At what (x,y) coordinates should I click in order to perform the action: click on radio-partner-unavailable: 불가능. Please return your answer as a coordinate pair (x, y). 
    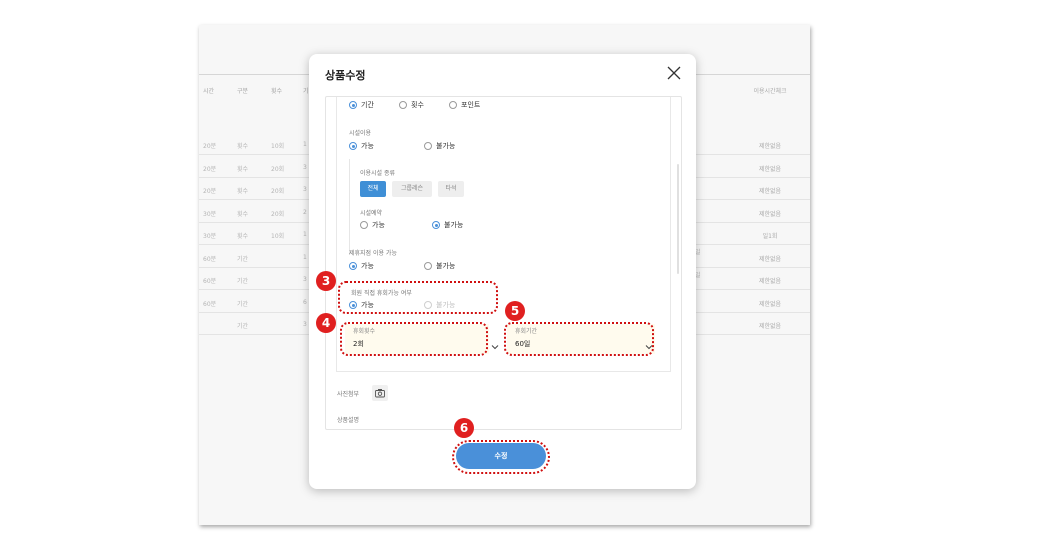
    Looking at the image, I should click on (439, 266).